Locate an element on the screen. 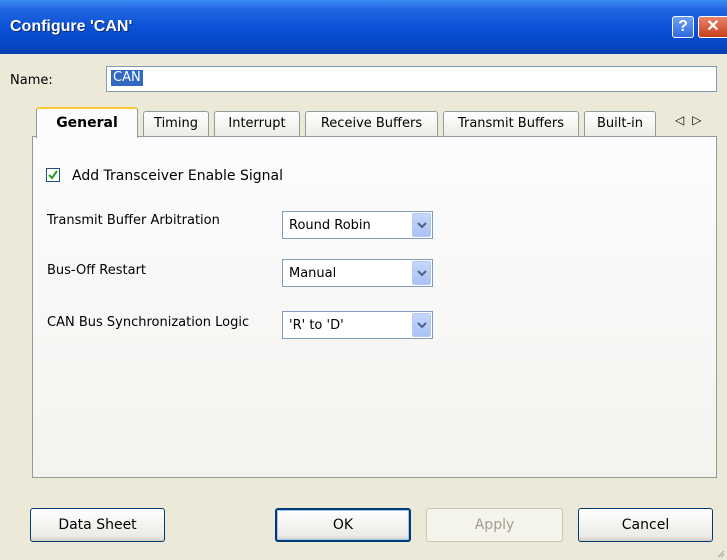 The image size is (727, 560). ok-button: OK is located at coordinates (343, 525).